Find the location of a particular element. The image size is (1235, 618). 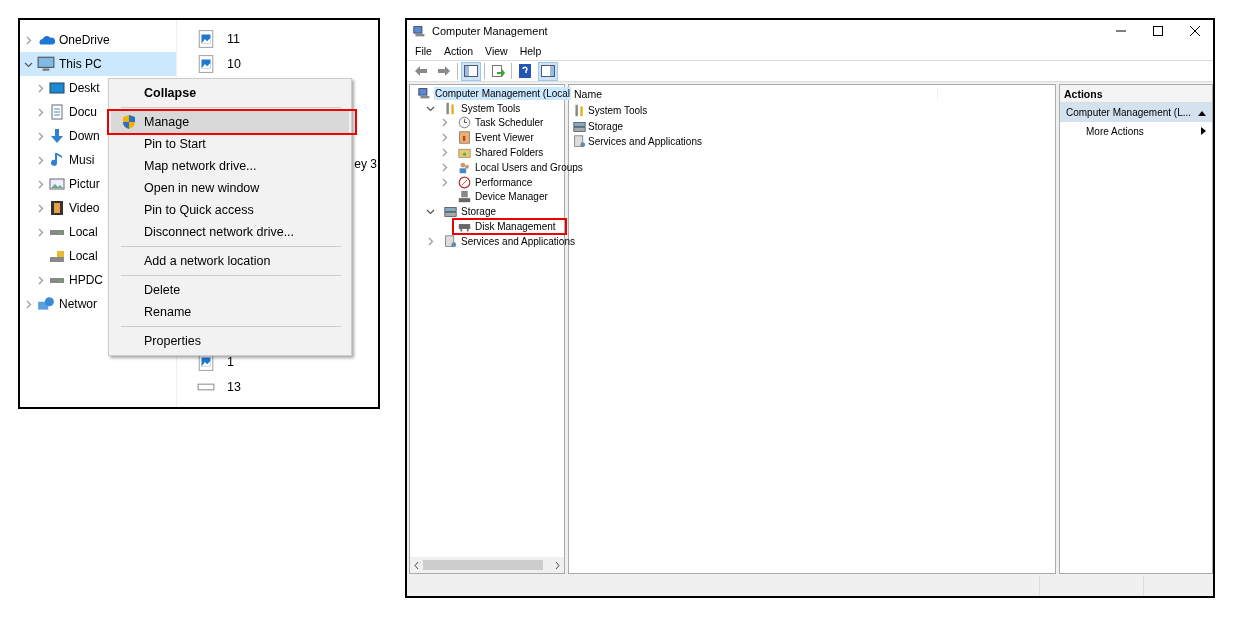

actions-title: Actions is located at coordinates (1083, 93).